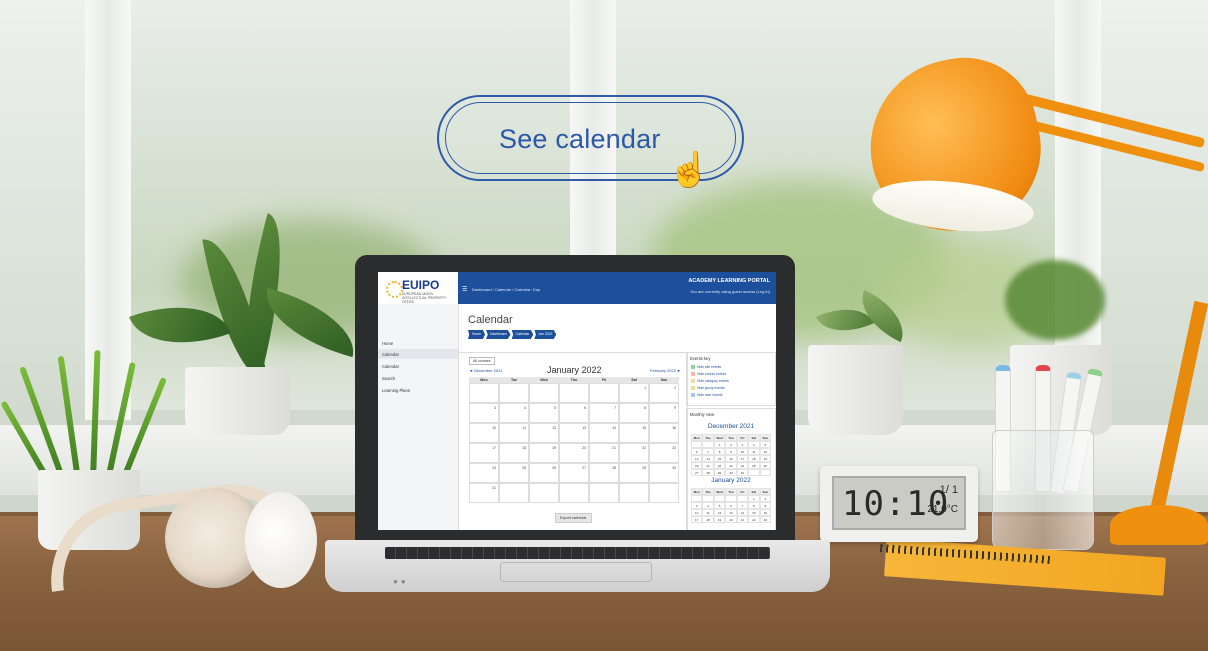 This screenshot has height=651, width=1208. I want to click on calendar-day-cell: 23, so click(664, 453).